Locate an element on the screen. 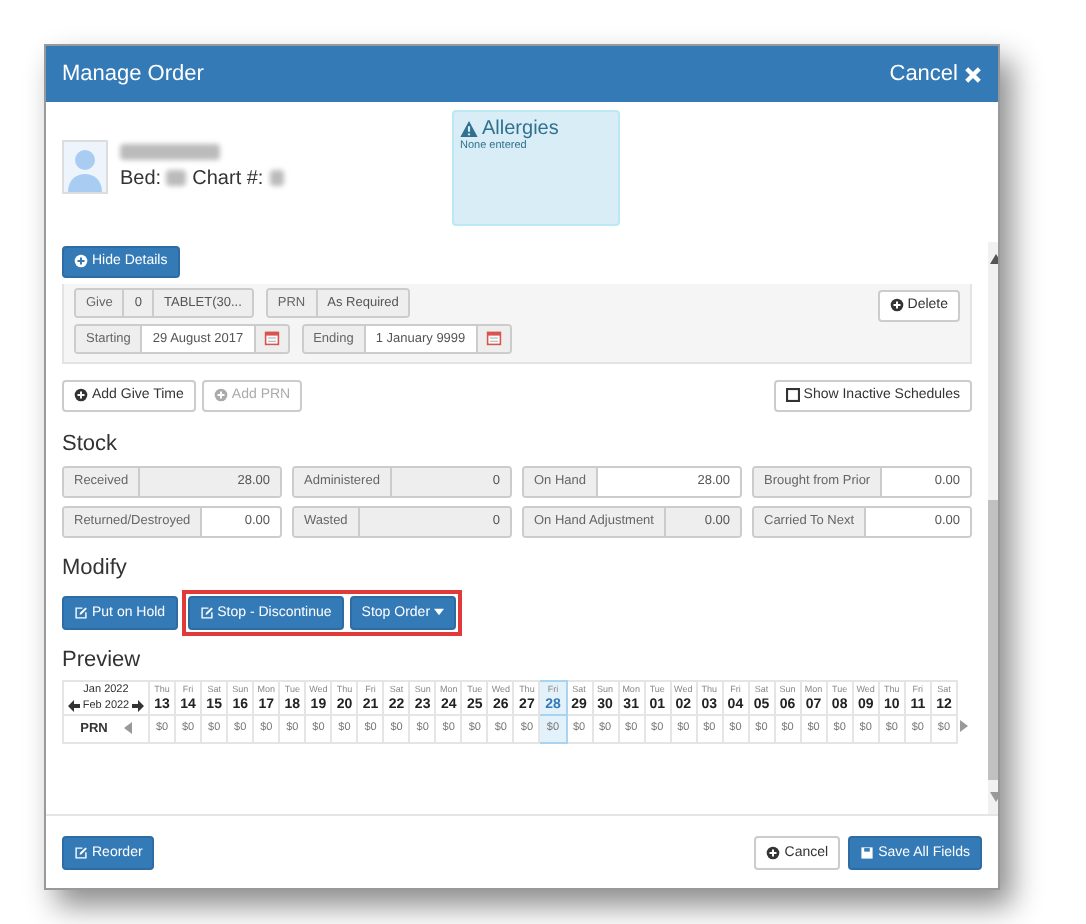 The width and height of the screenshot is (1086, 924). bed-label: Bed: is located at coordinates (141, 179).